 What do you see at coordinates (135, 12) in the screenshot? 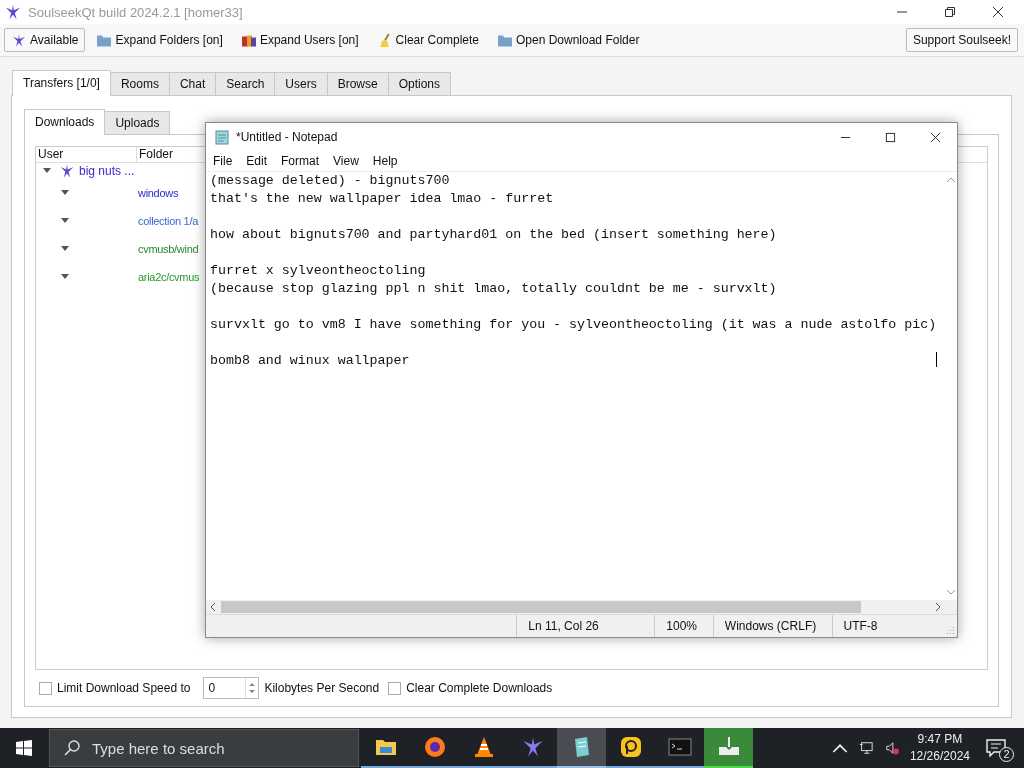
I see `window-title: SoulseekQt build 2024.2.1 [homer33]` at bounding box center [135, 12].